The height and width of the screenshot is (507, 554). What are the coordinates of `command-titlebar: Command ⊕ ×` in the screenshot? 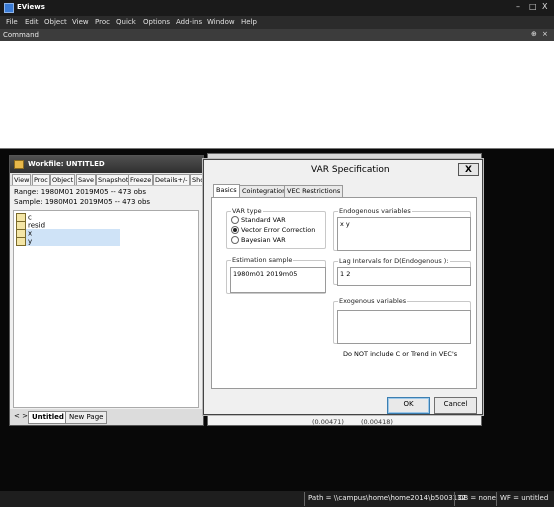 It's located at (277, 35).